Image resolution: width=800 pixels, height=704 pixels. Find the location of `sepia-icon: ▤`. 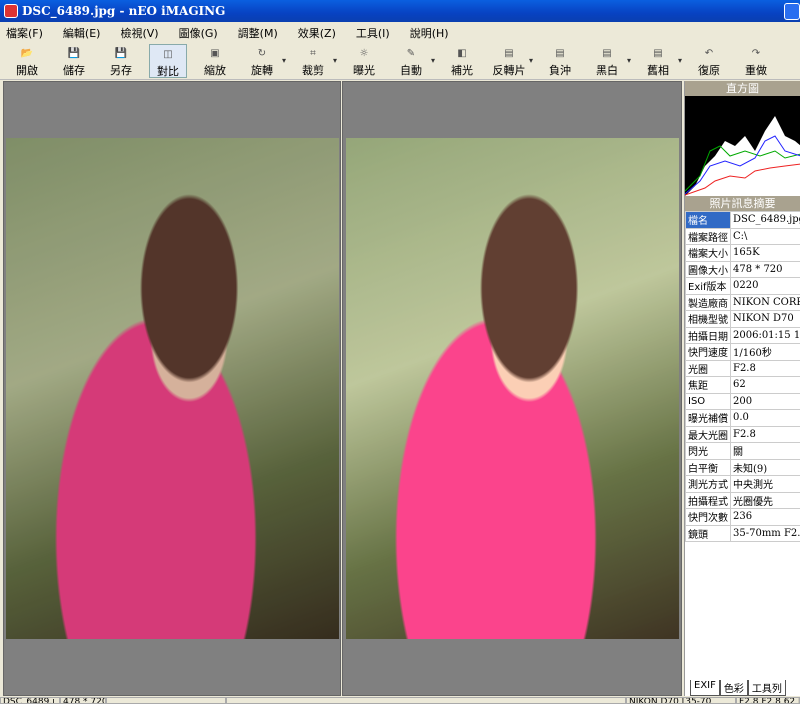

sepia-icon: ▤ is located at coordinates (658, 53).